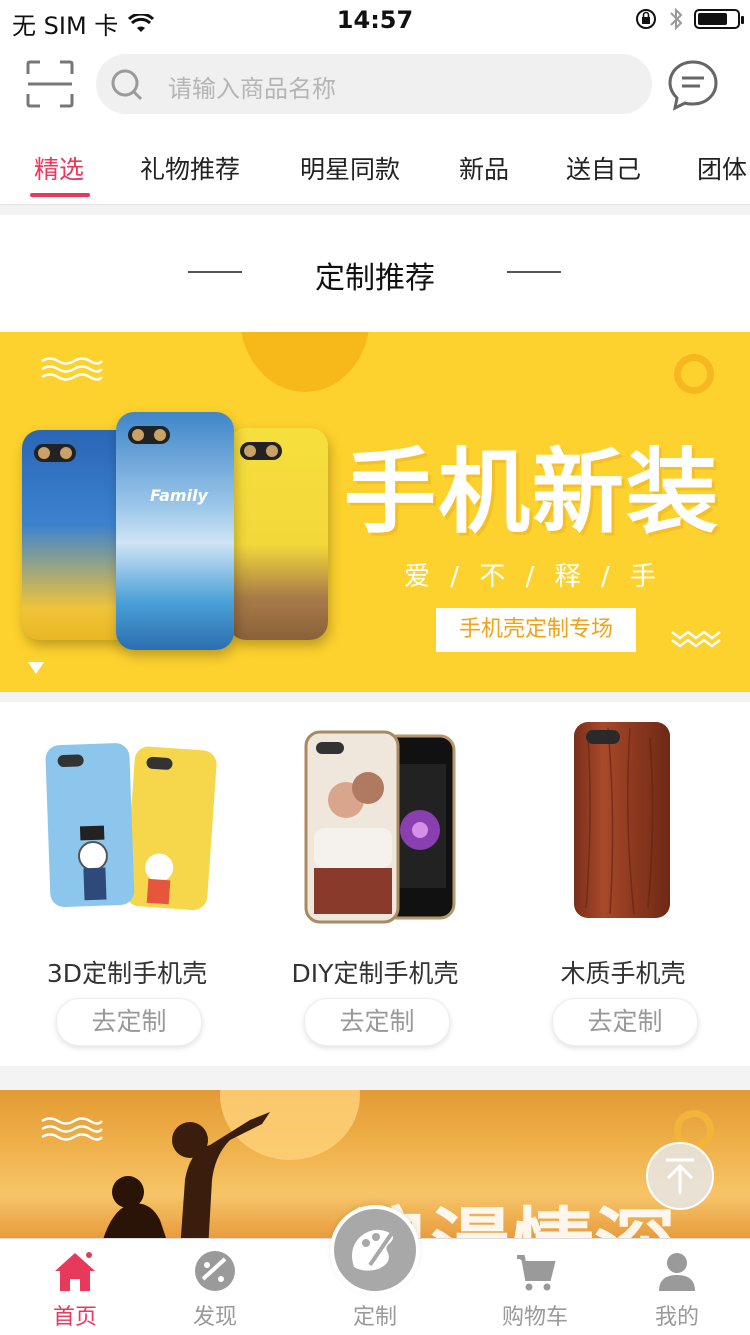  Describe the element at coordinates (36, 668) in the screenshot. I see `triangle-decoration-icon` at that location.